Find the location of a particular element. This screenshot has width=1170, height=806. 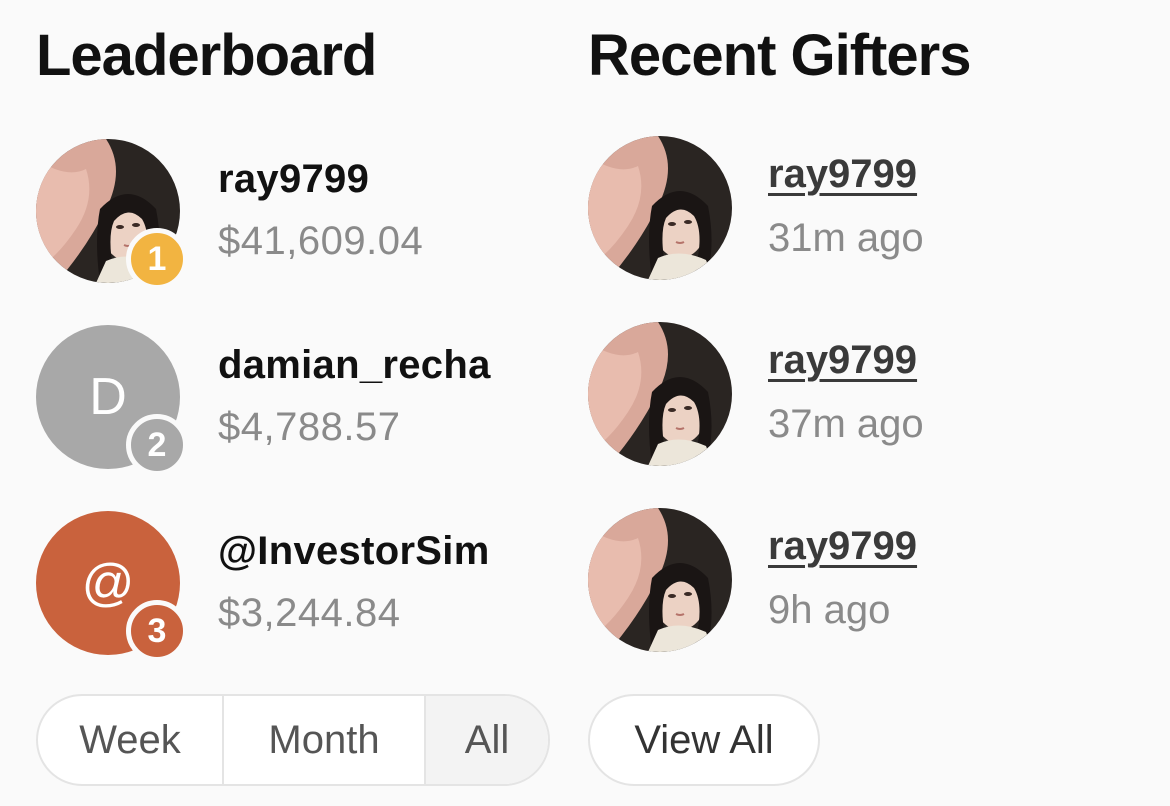

filter-week-button: Week is located at coordinates (131, 740).